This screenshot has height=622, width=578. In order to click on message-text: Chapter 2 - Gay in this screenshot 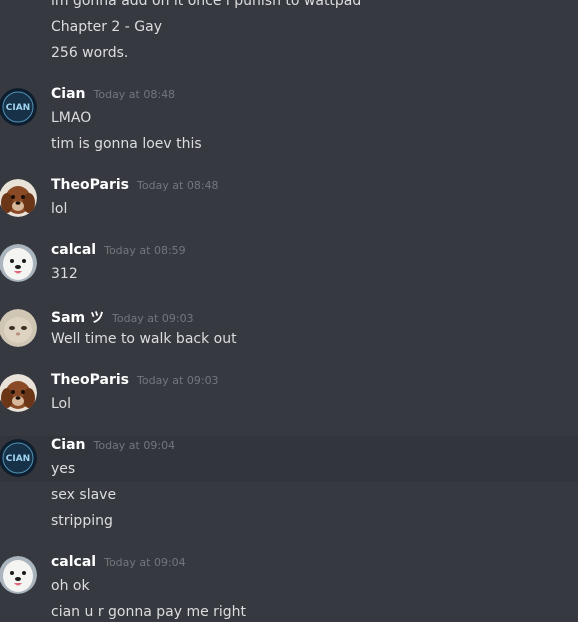, I will do `click(106, 27)`.